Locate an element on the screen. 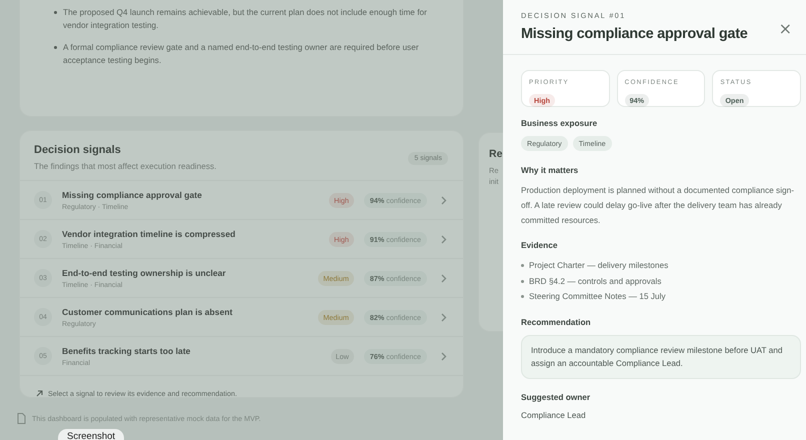 This screenshot has height=440, width=806. signal-title: Customer communications plan is absent is located at coordinates (148, 311).